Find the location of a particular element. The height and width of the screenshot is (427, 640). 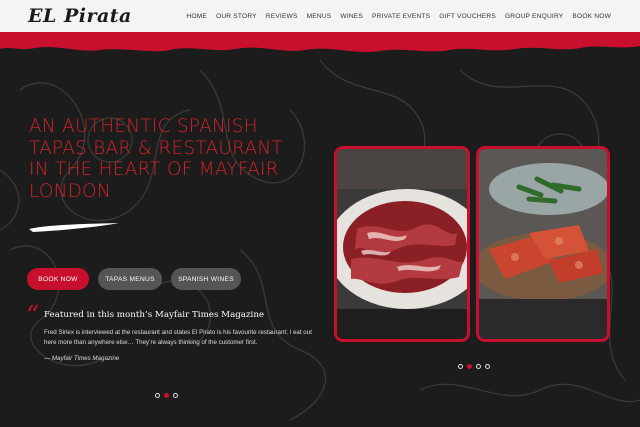

nav-private-events: PRIVATE EVENTS is located at coordinates (401, 16).